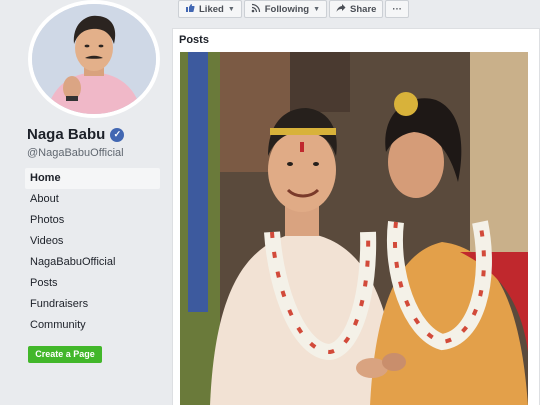 This screenshot has height=405, width=540. Describe the element at coordinates (92, 283) in the screenshot. I see `nav-item-posts: Posts` at that location.